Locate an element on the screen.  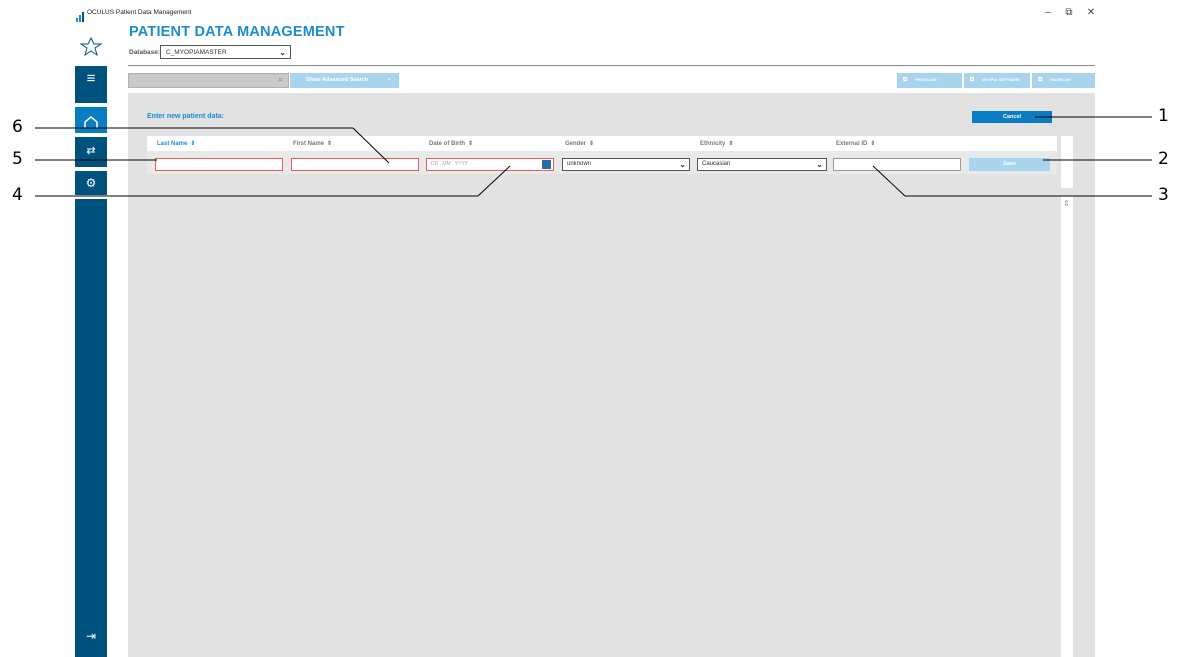
callout-1: 1 is located at coordinates (1163, 116).